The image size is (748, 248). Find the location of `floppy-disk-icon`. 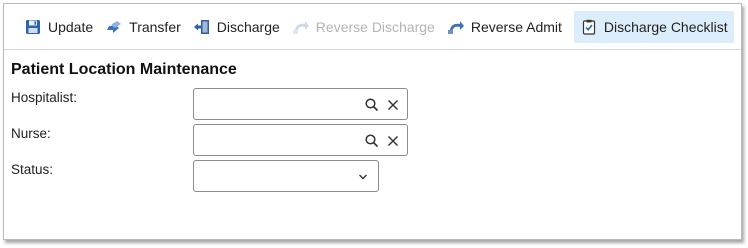

floppy-disk-icon is located at coordinates (33, 27).